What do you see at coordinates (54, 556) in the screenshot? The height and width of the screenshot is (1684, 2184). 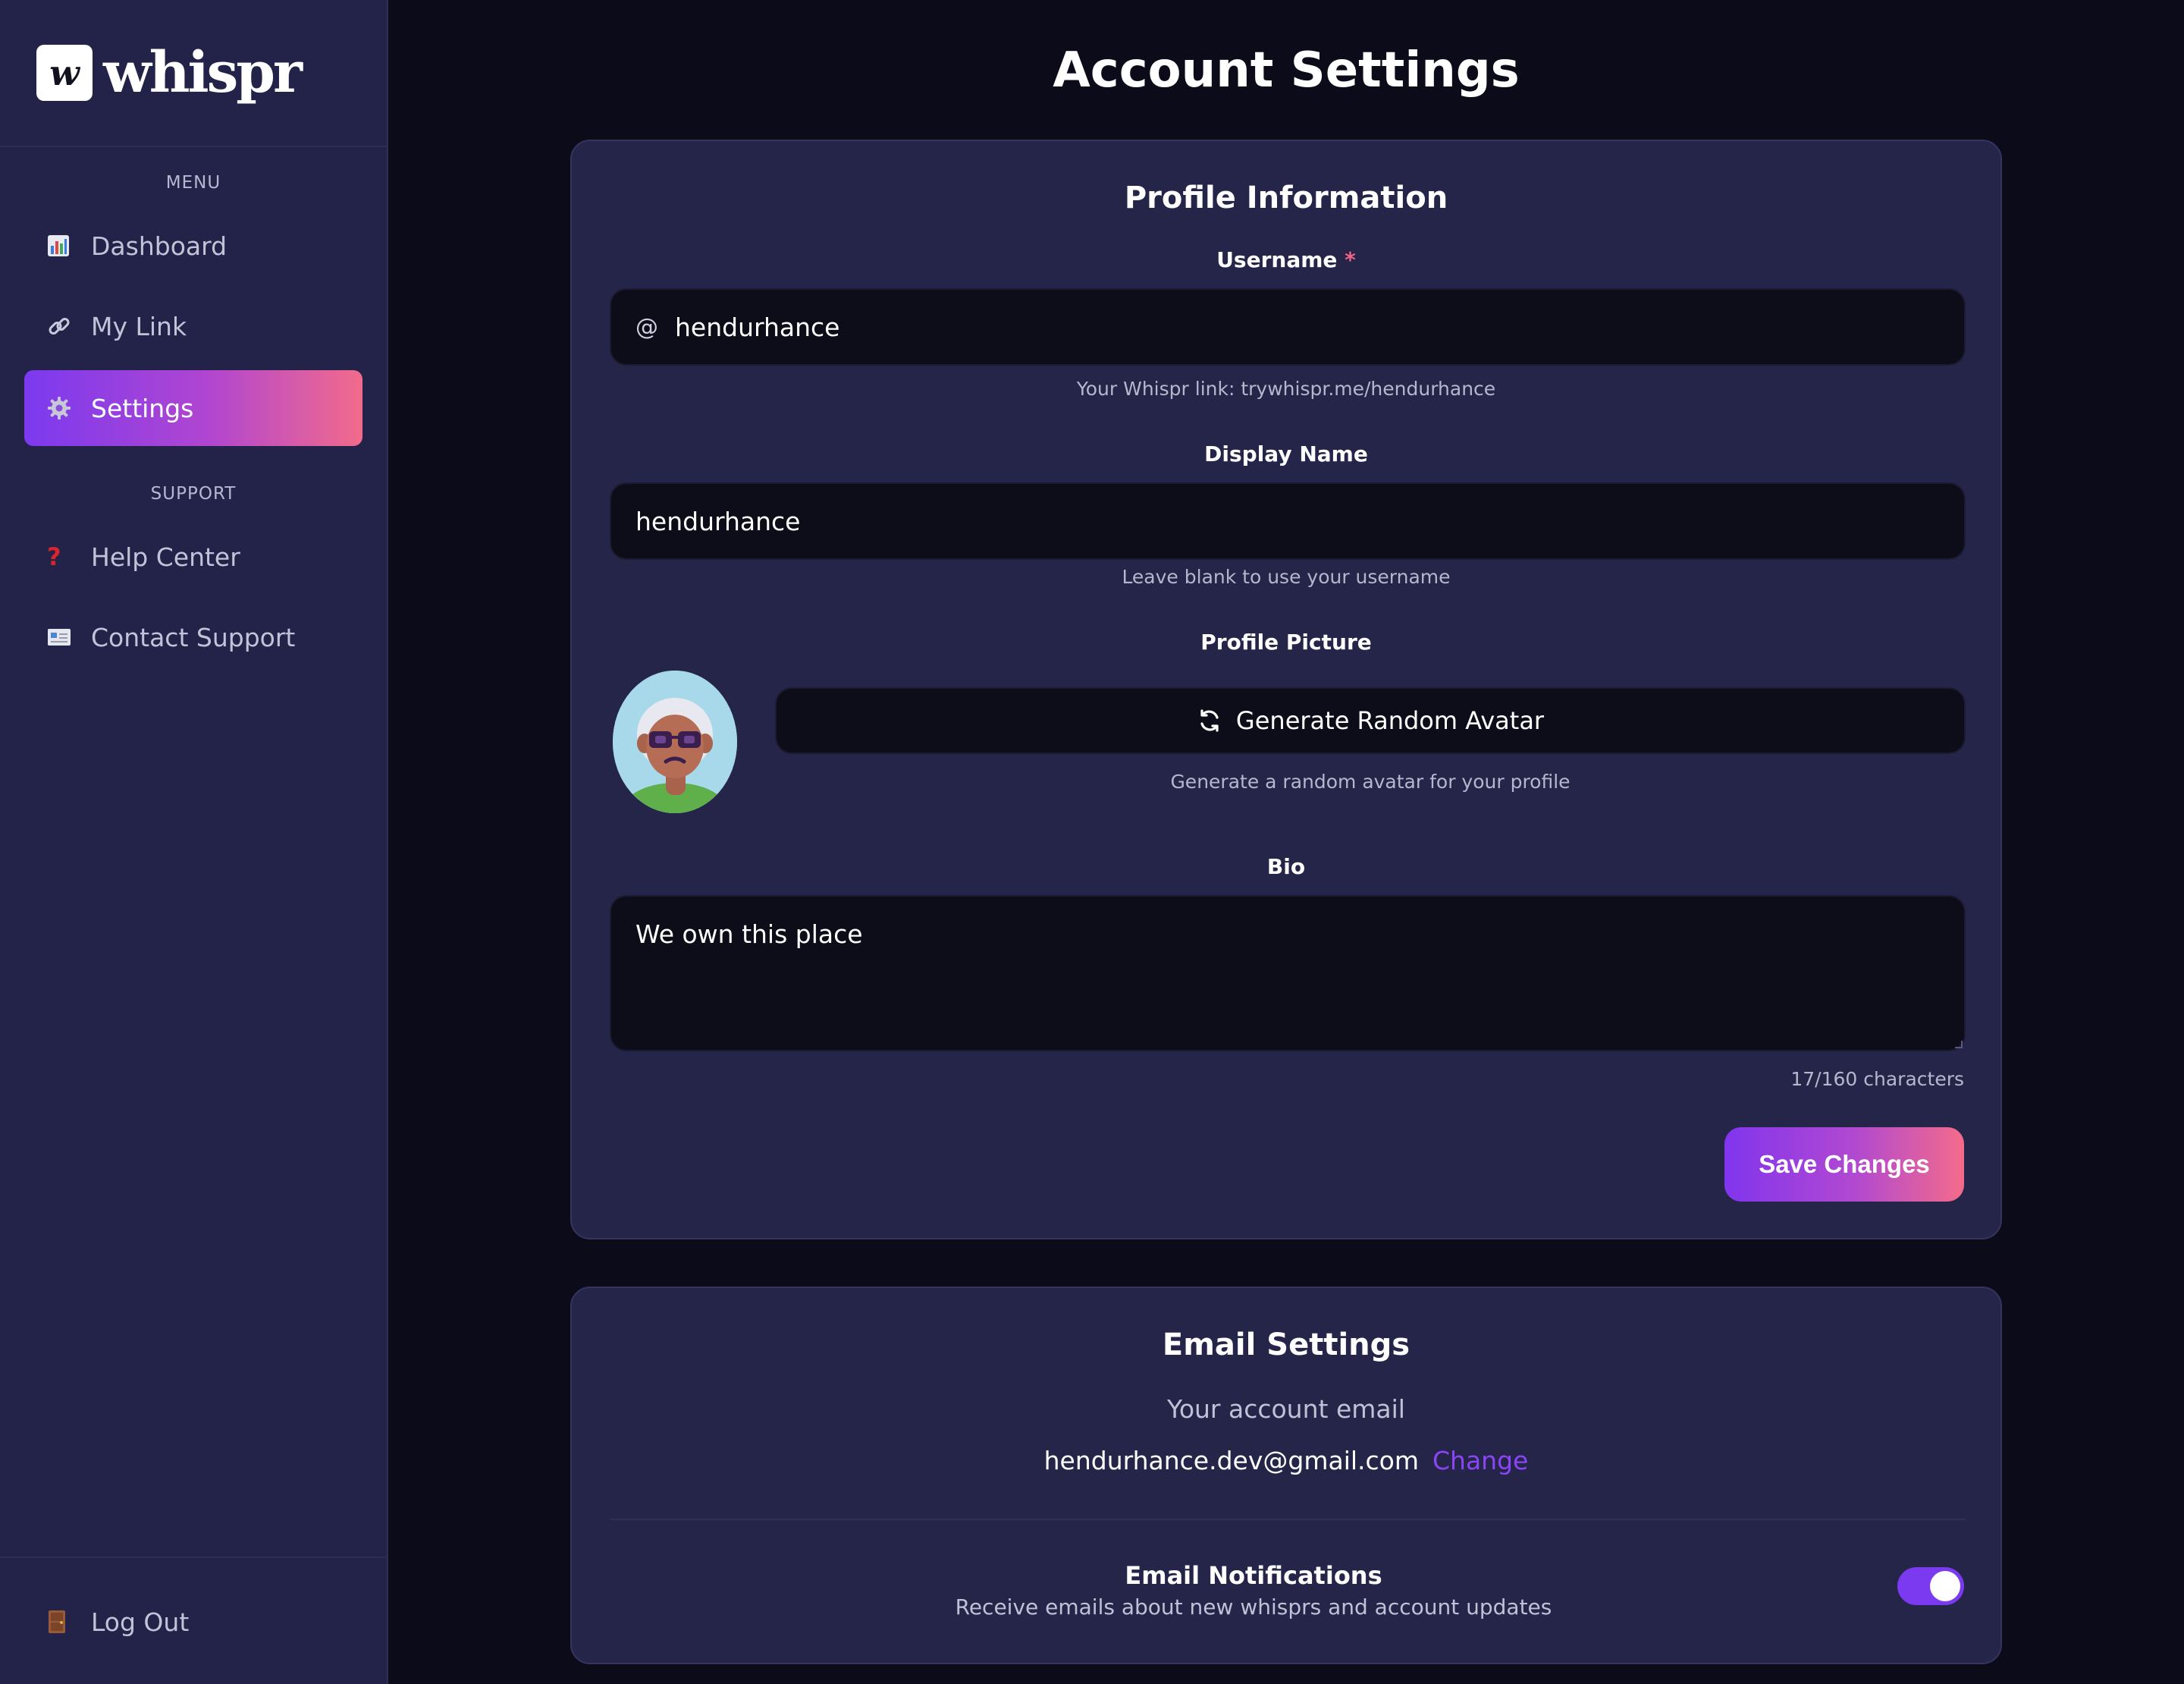 I see `question-icon: ?` at bounding box center [54, 556].